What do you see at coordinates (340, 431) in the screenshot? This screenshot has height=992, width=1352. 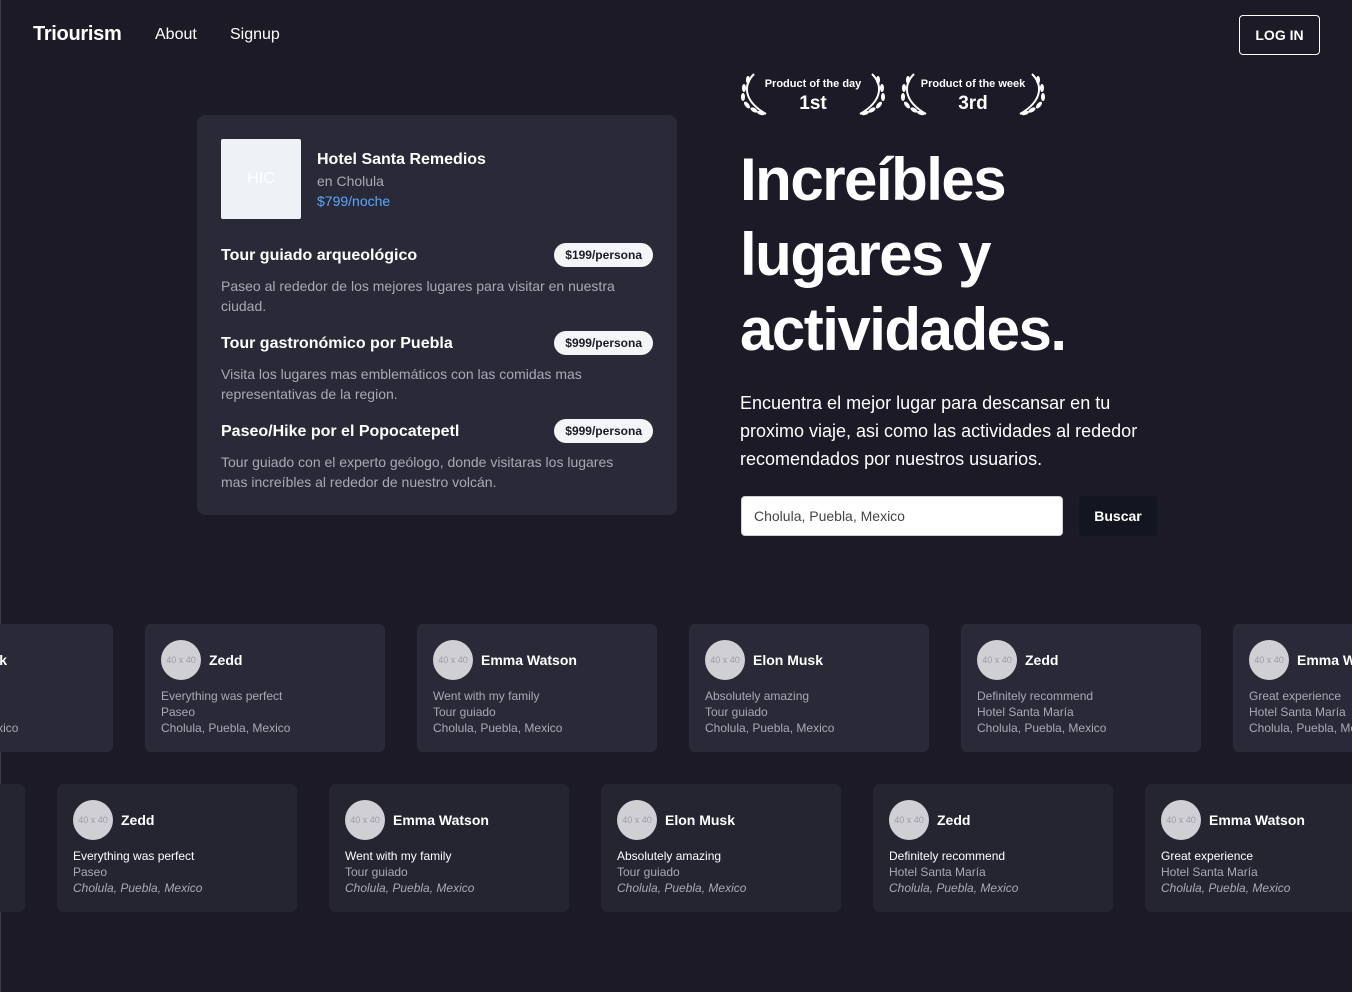 I see `activity-title: Paseo/Hike por el Popocatepetl` at bounding box center [340, 431].